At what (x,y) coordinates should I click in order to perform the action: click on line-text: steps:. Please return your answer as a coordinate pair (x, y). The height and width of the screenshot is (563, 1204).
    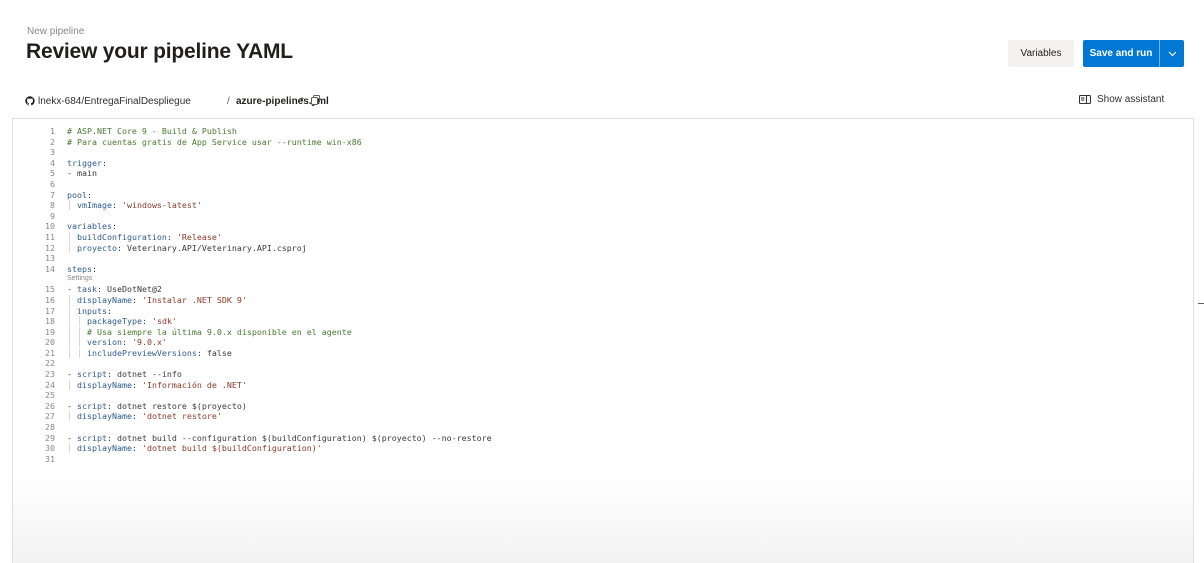
    Looking at the image, I should click on (82, 269).